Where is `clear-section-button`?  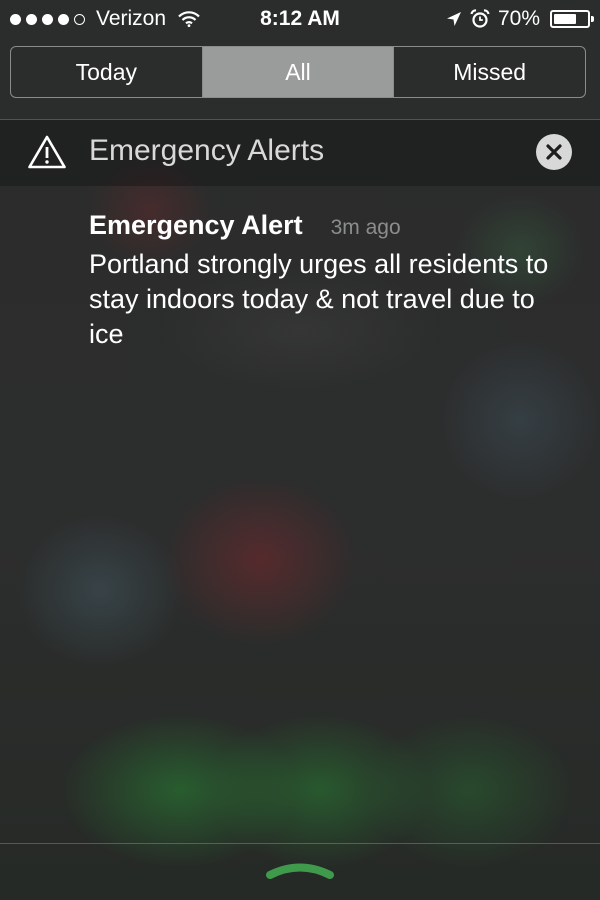
clear-section-button is located at coordinates (554, 152).